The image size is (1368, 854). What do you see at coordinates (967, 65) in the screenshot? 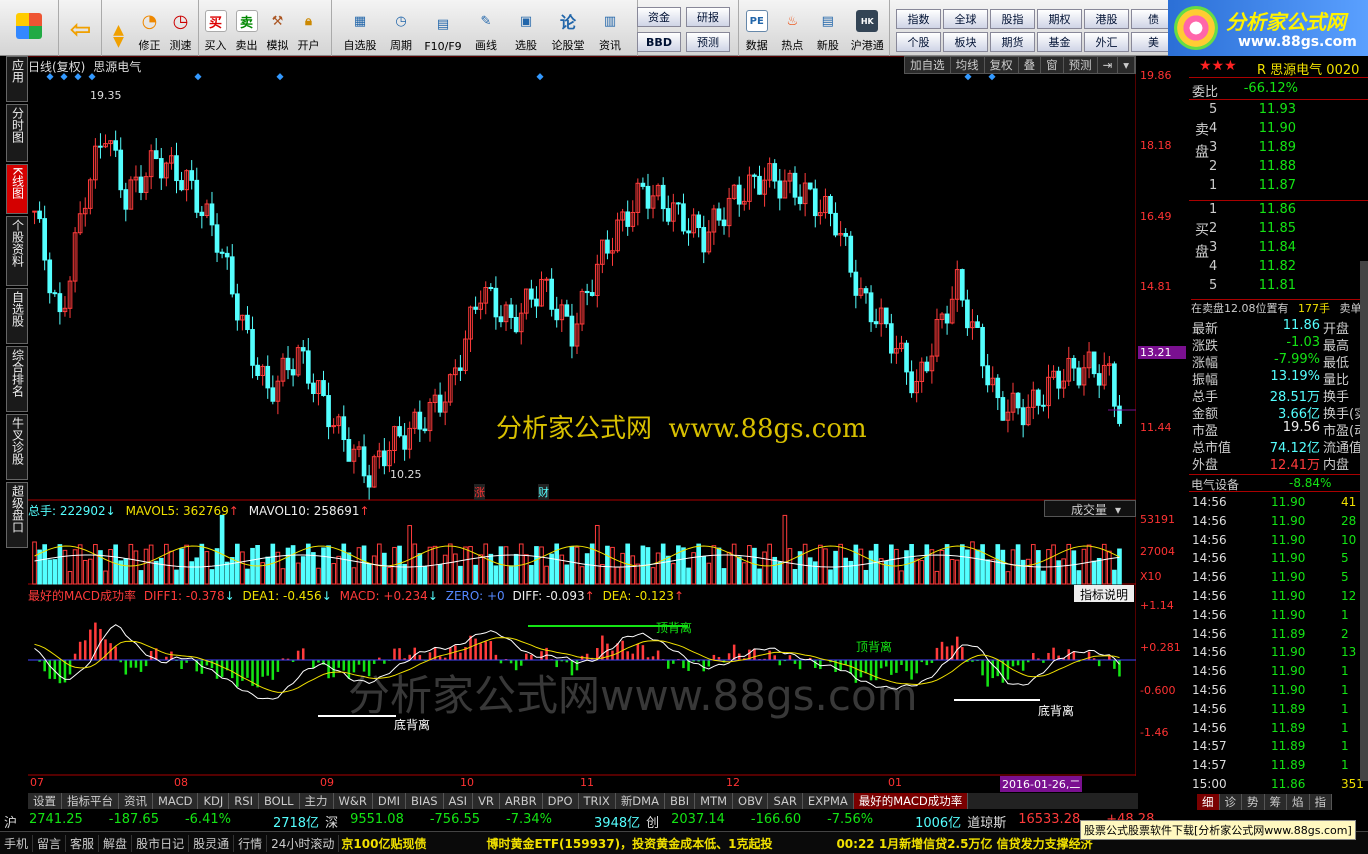
I see `tool-ma: 均线` at bounding box center [967, 65].